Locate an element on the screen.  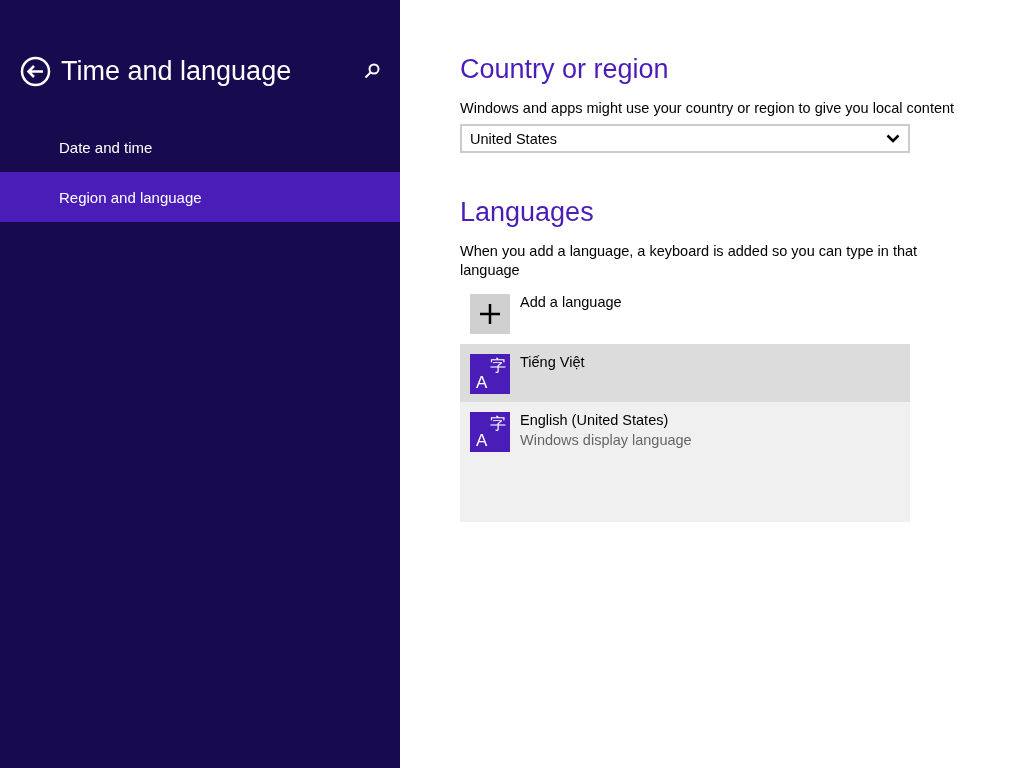
section-heading: Country or region is located at coordinates (565, 69).